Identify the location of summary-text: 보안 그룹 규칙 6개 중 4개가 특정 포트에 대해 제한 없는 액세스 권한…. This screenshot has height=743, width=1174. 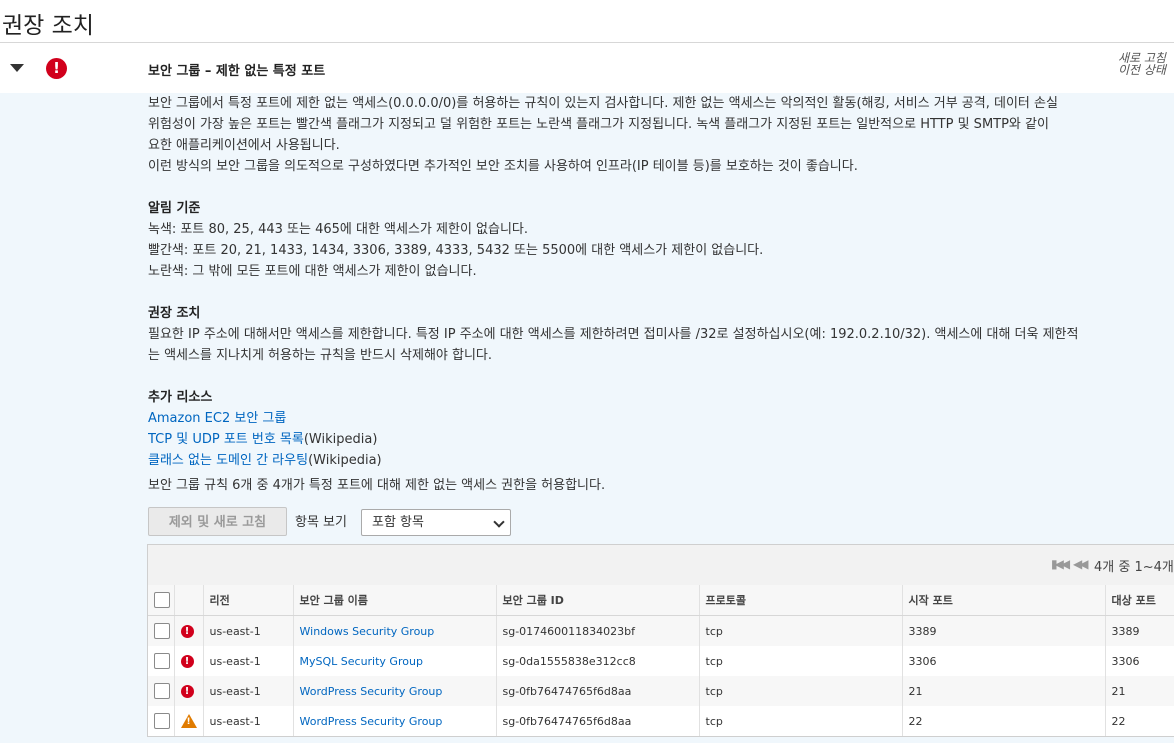
(377, 485).